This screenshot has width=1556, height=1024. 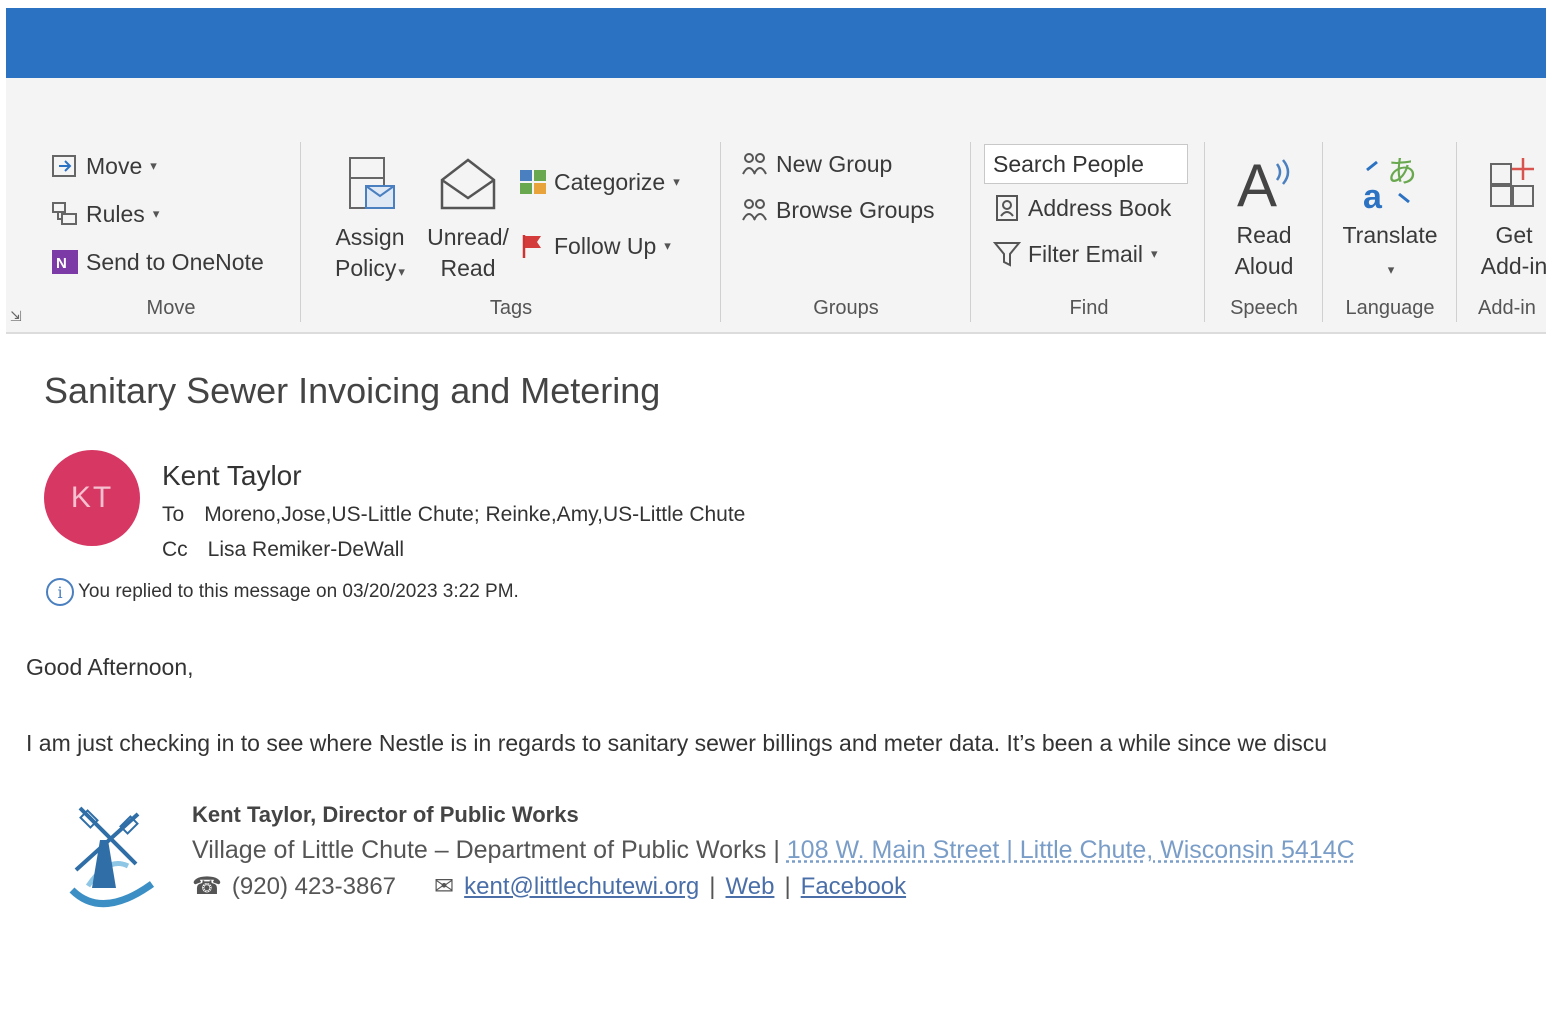 What do you see at coordinates (61, 263) in the screenshot?
I see `svg-text: N` at bounding box center [61, 263].